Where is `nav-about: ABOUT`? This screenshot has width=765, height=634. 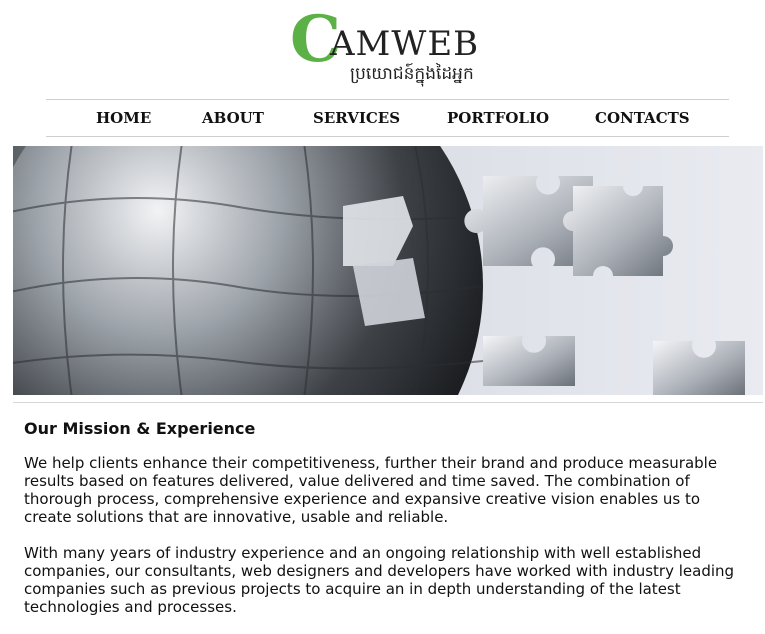 nav-about: ABOUT is located at coordinates (233, 118).